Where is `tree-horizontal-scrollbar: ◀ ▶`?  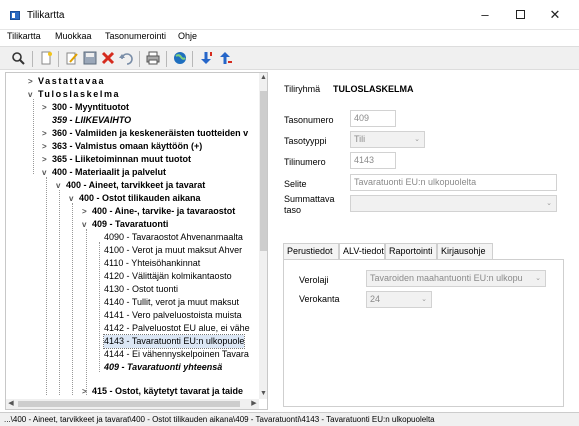
tree-horizontal-scrollbar: ◀ ▶ is located at coordinates (132, 404).